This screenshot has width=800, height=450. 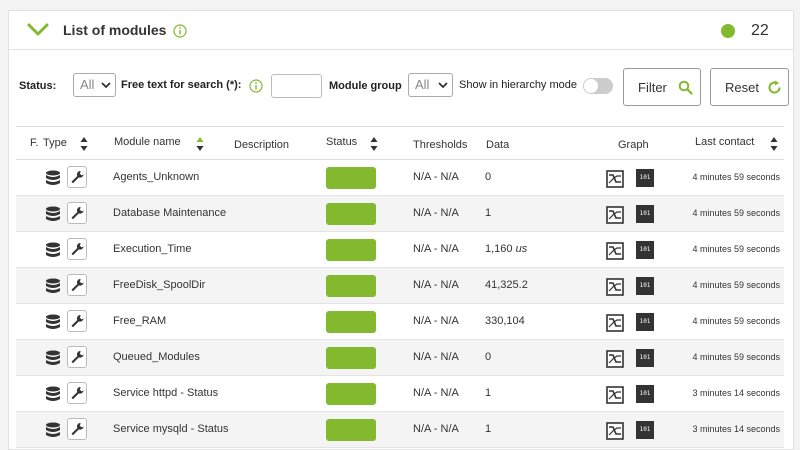 What do you see at coordinates (685, 87) in the screenshot?
I see `search-icon` at bounding box center [685, 87].